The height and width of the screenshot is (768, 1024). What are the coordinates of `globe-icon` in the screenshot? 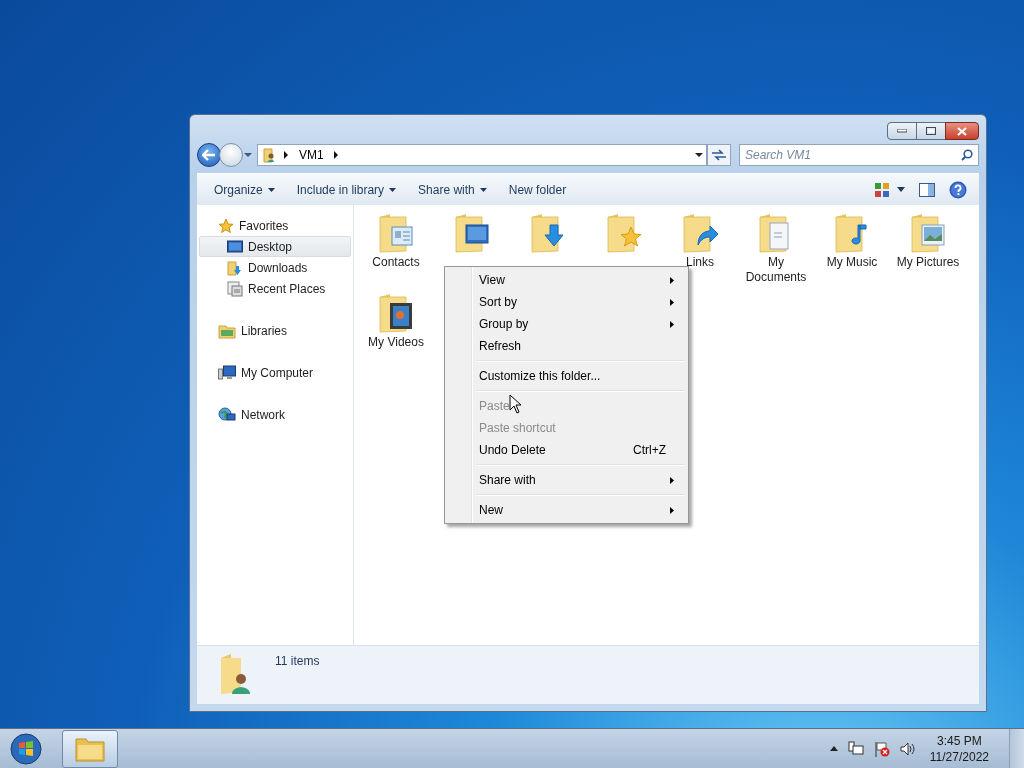 It's located at (227, 414).